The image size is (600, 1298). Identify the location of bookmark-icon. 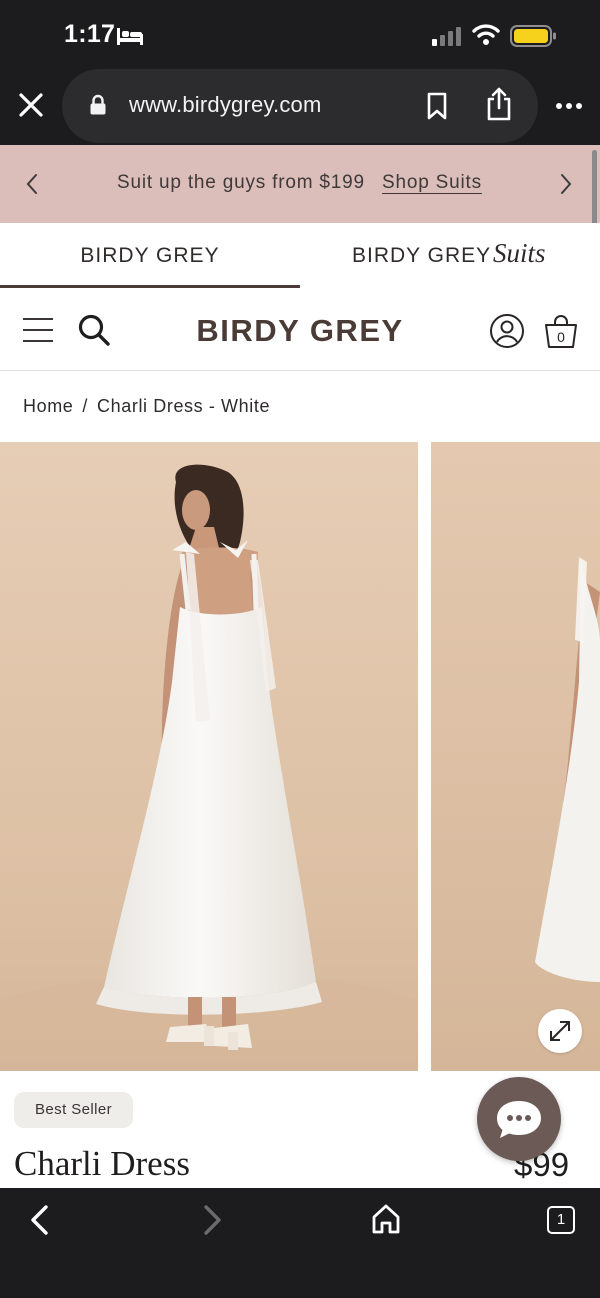
(437, 106).